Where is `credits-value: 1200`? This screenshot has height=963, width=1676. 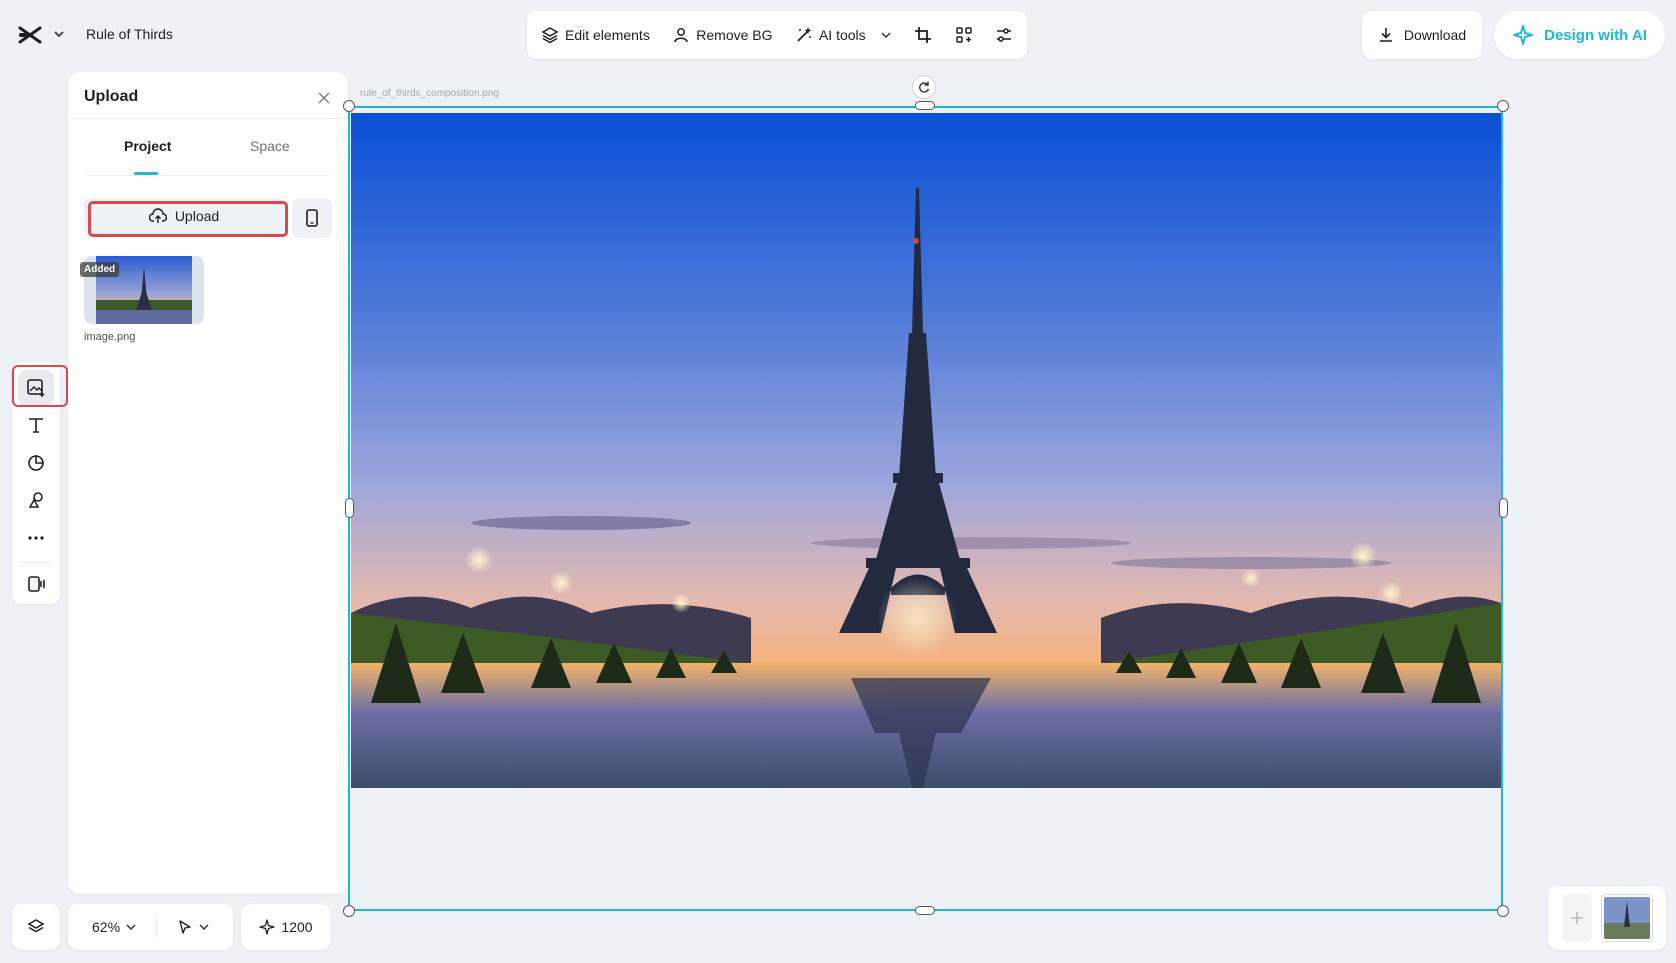 credits-value: 1200 is located at coordinates (297, 927).